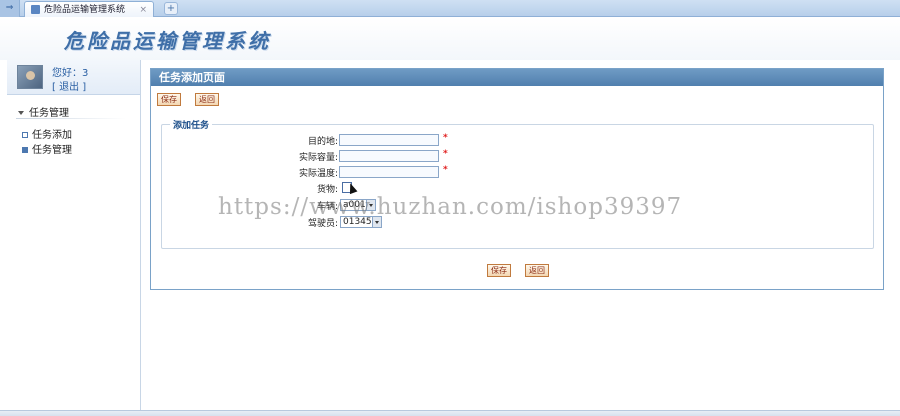  I want to click on sidebar-item-task-manage: 任务管理, so click(47, 148).